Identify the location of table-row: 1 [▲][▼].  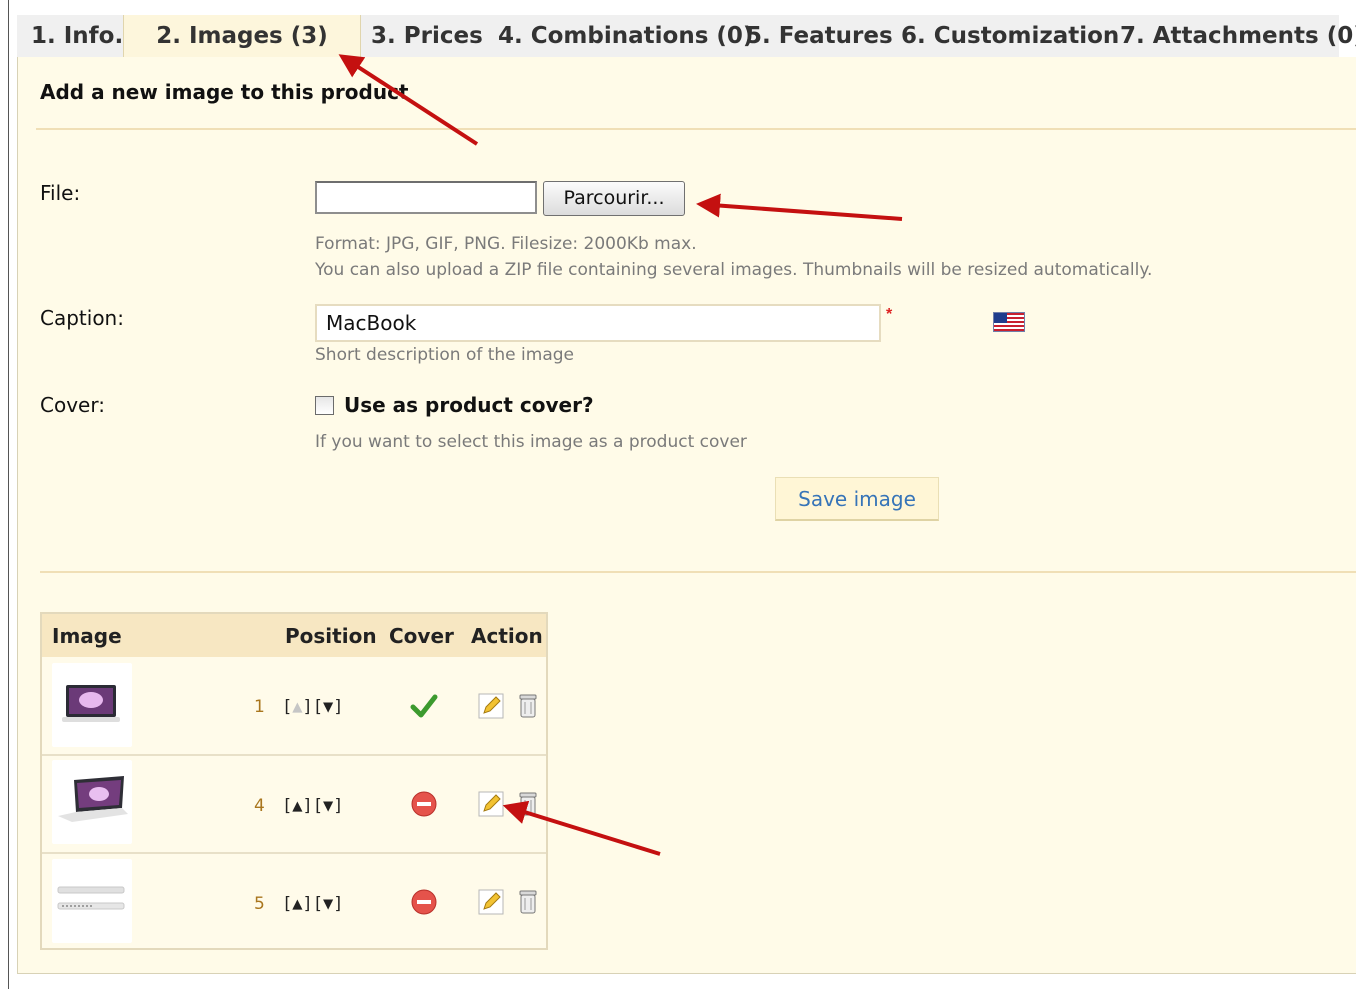
(294, 705).